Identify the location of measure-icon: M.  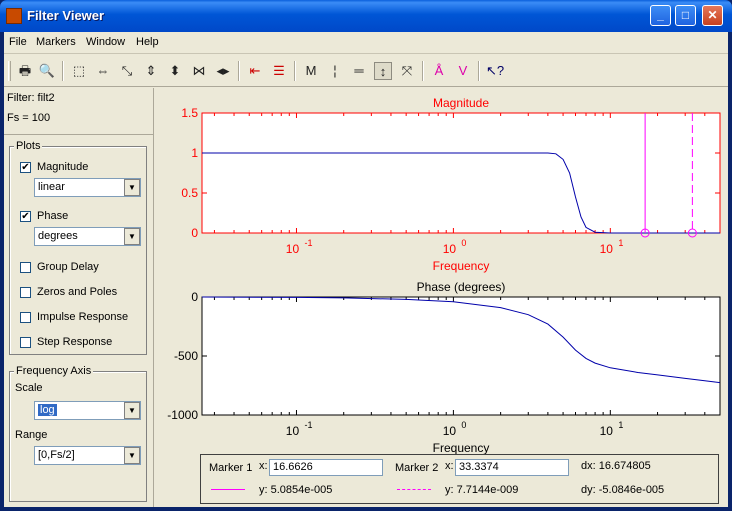
(311, 71).